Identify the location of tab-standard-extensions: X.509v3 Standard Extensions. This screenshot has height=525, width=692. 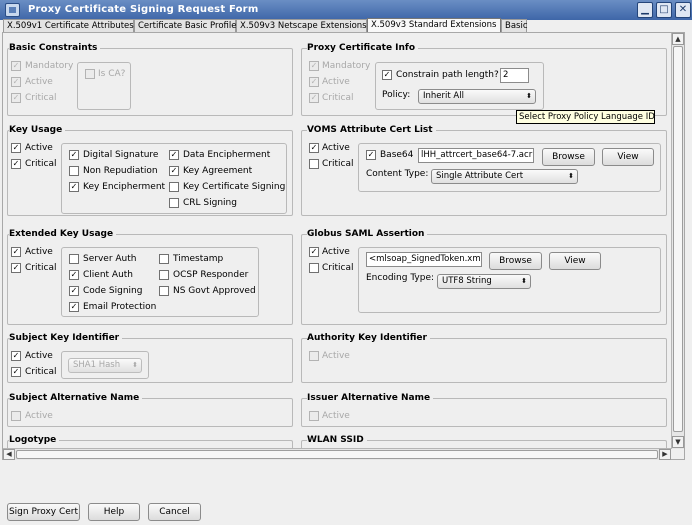
(434, 25).